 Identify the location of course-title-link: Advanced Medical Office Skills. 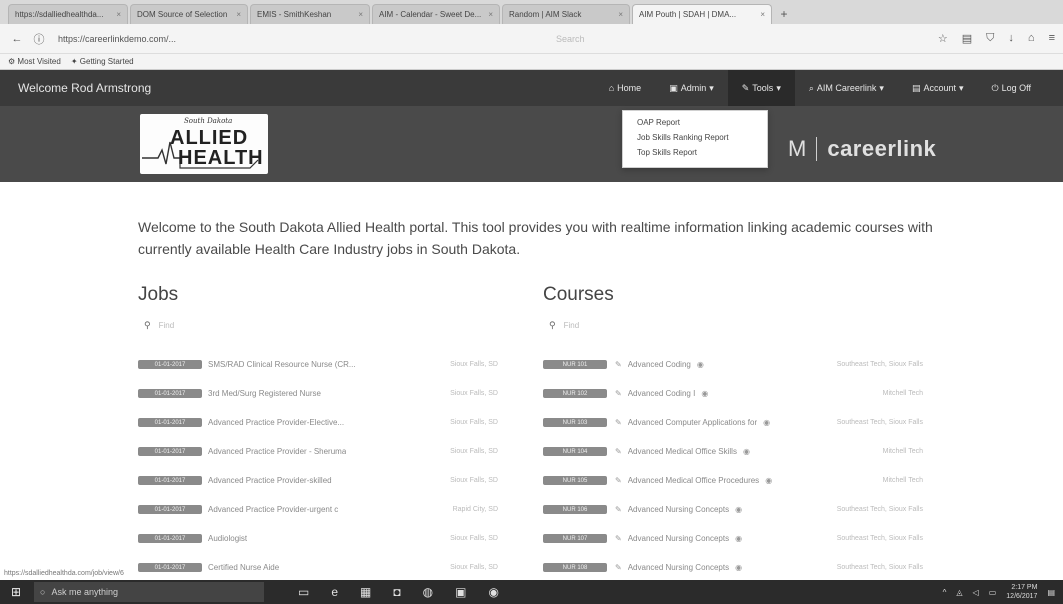
(682, 451).